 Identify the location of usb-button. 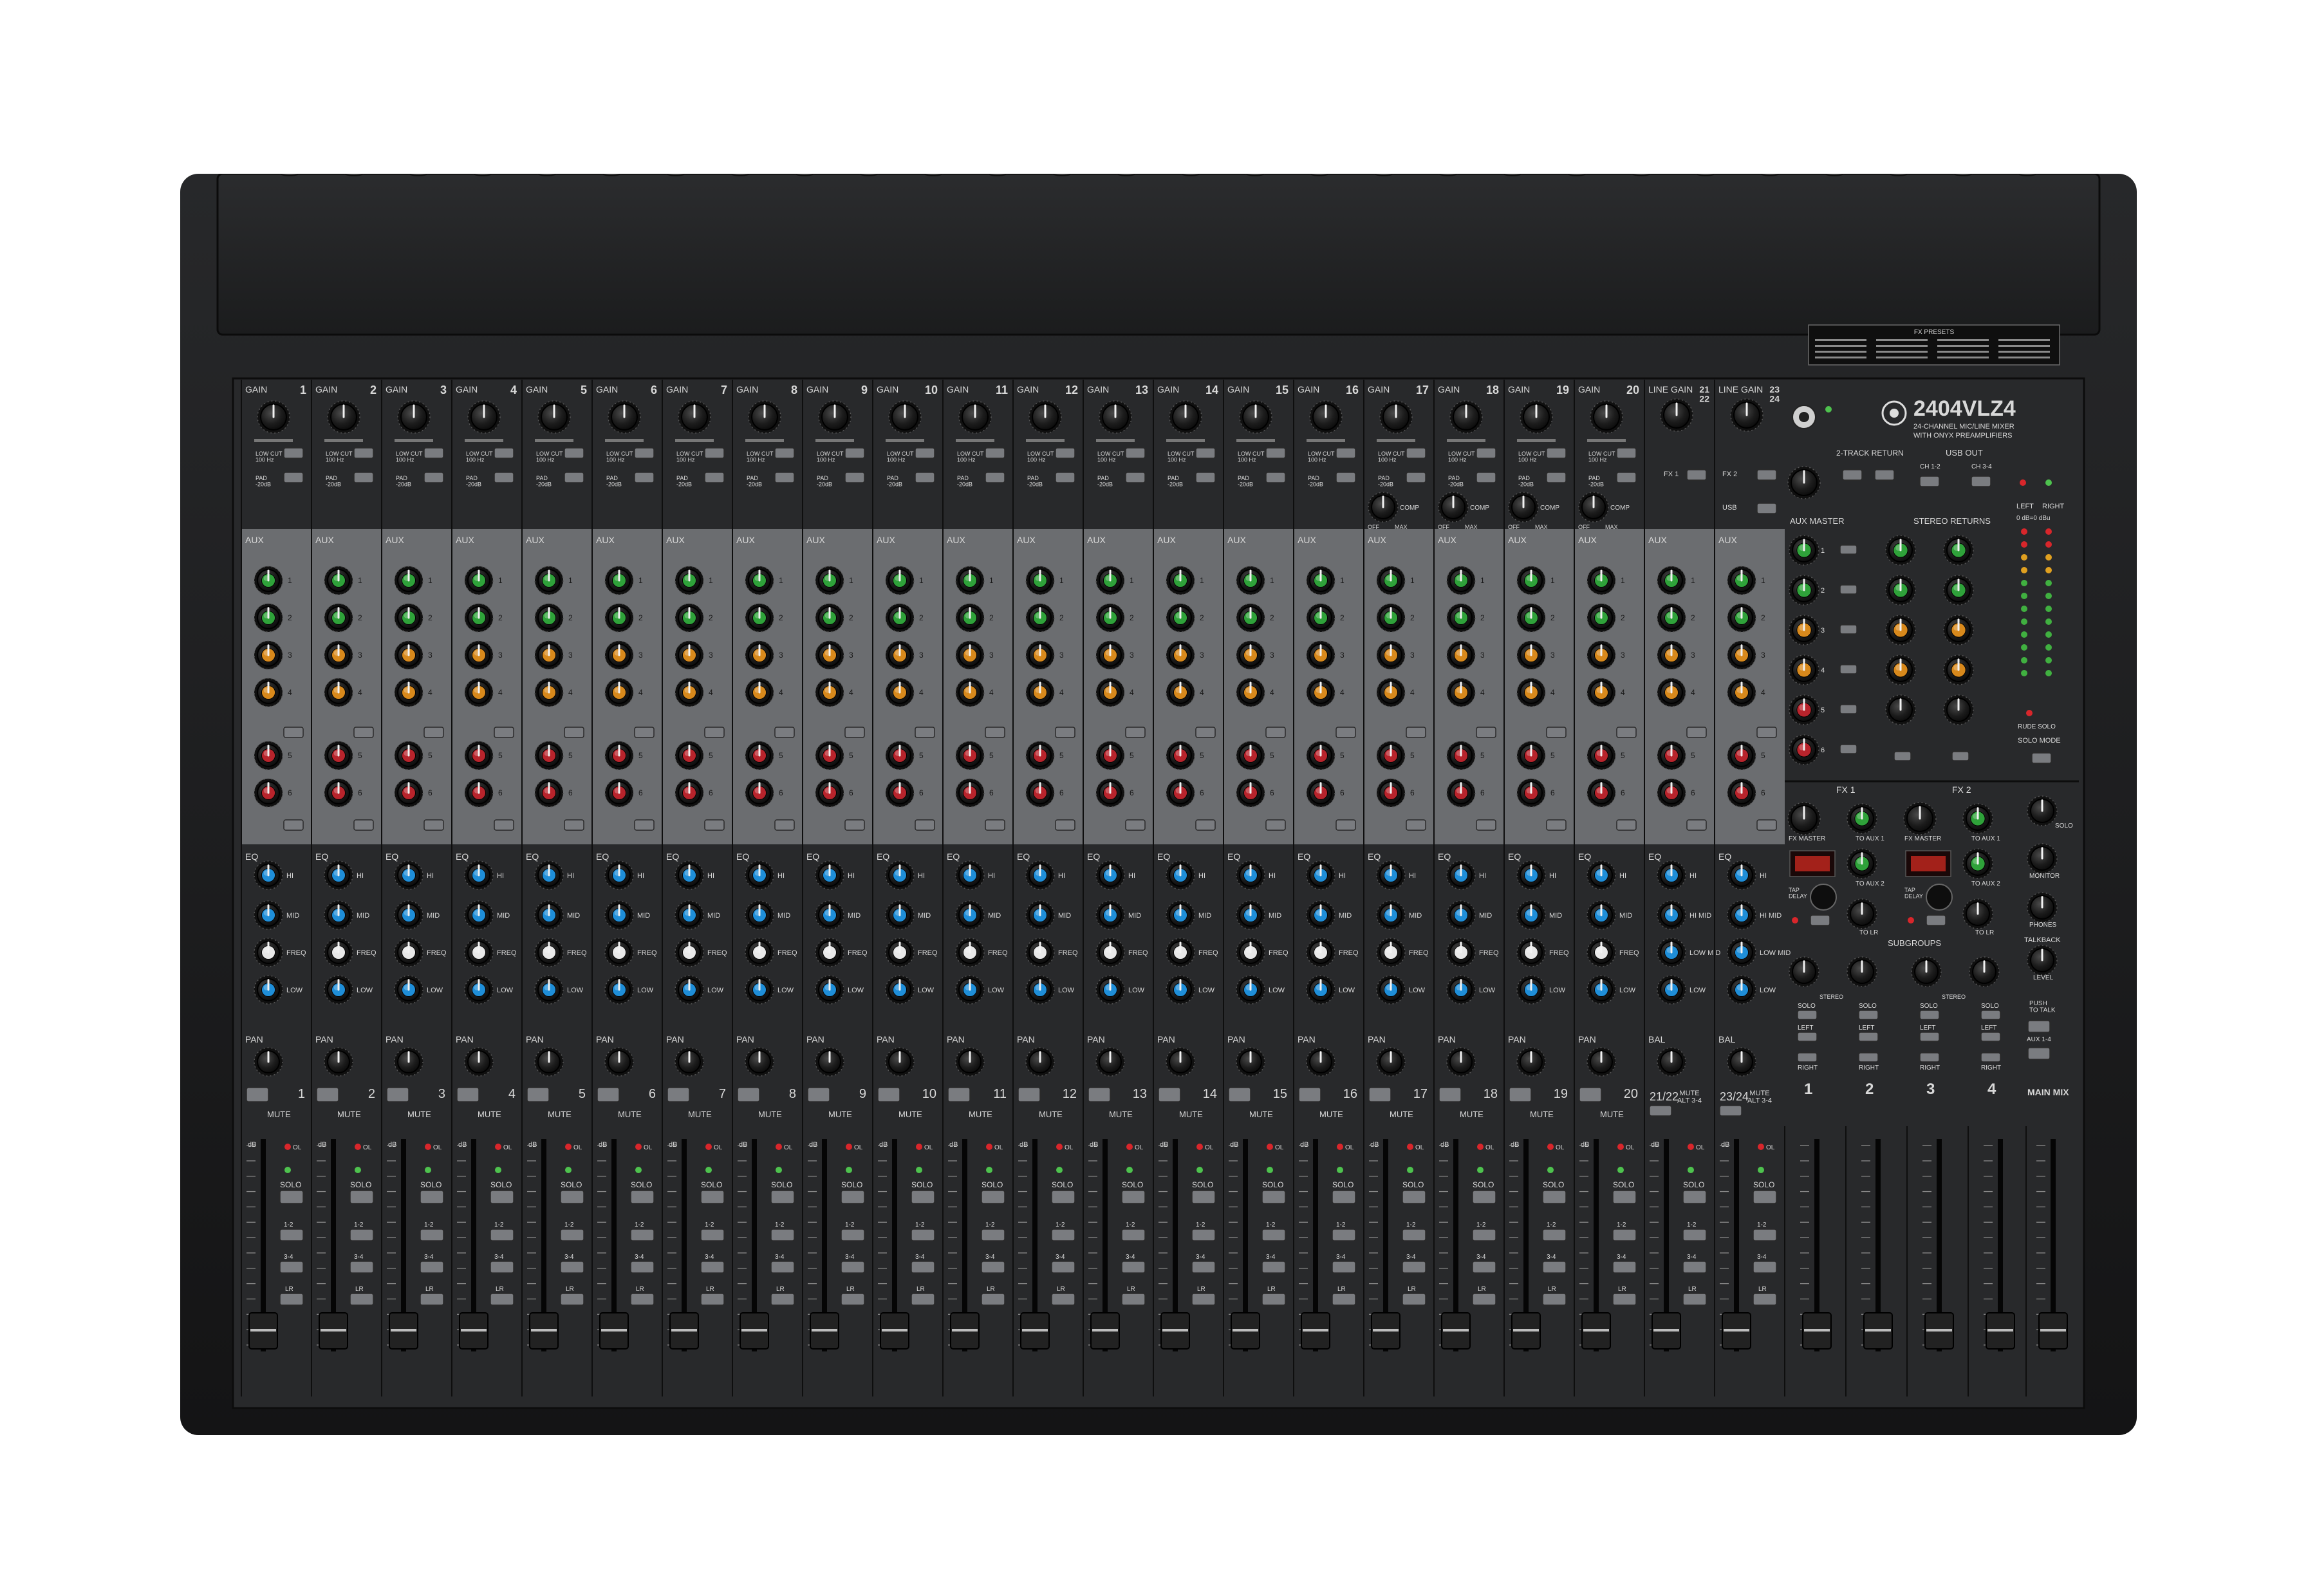
(1767, 508).